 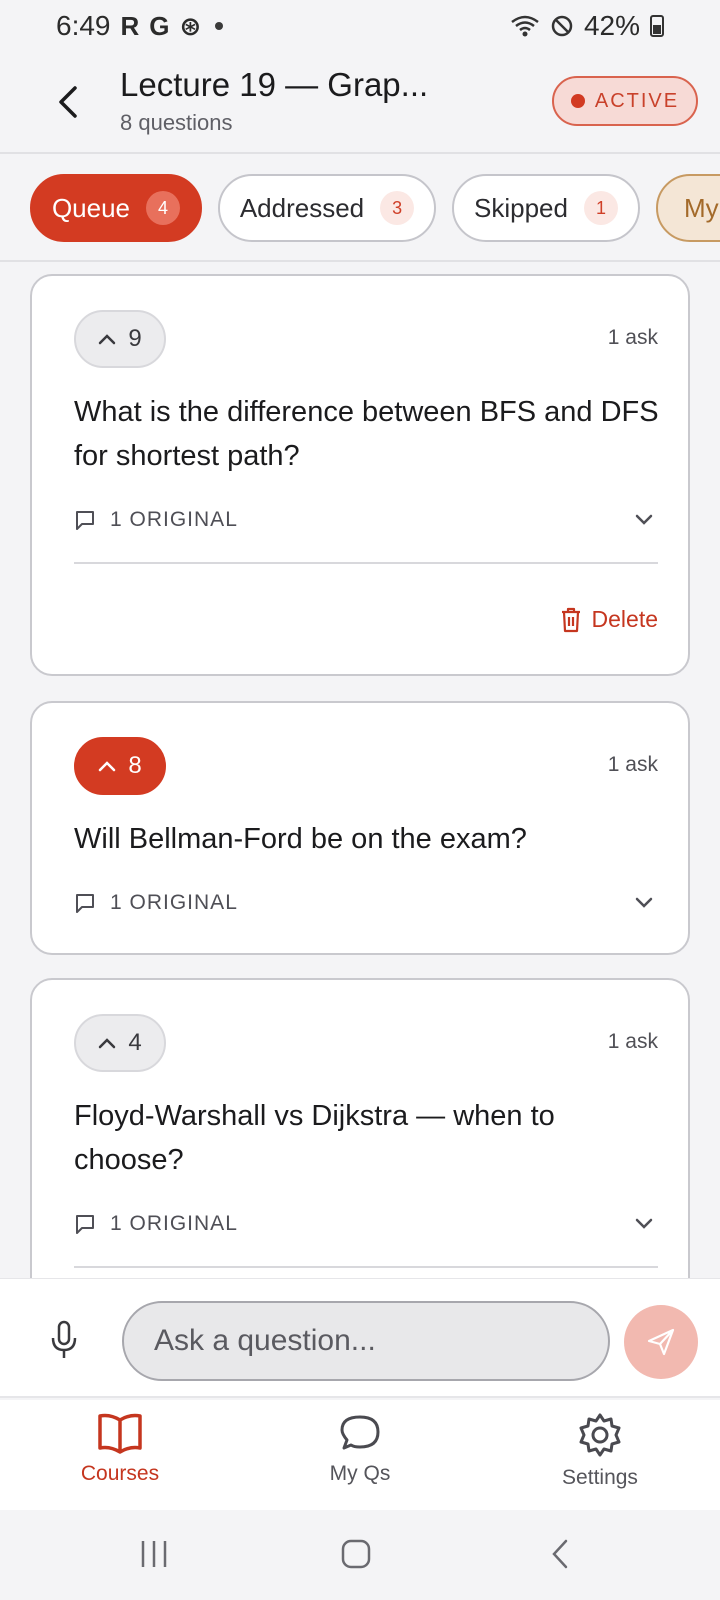 What do you see at coordinates (360, 26) in the screenshot?
I see `status-bar: 6:49 R G ⊛ 42%` at bounding box center [360, 26].